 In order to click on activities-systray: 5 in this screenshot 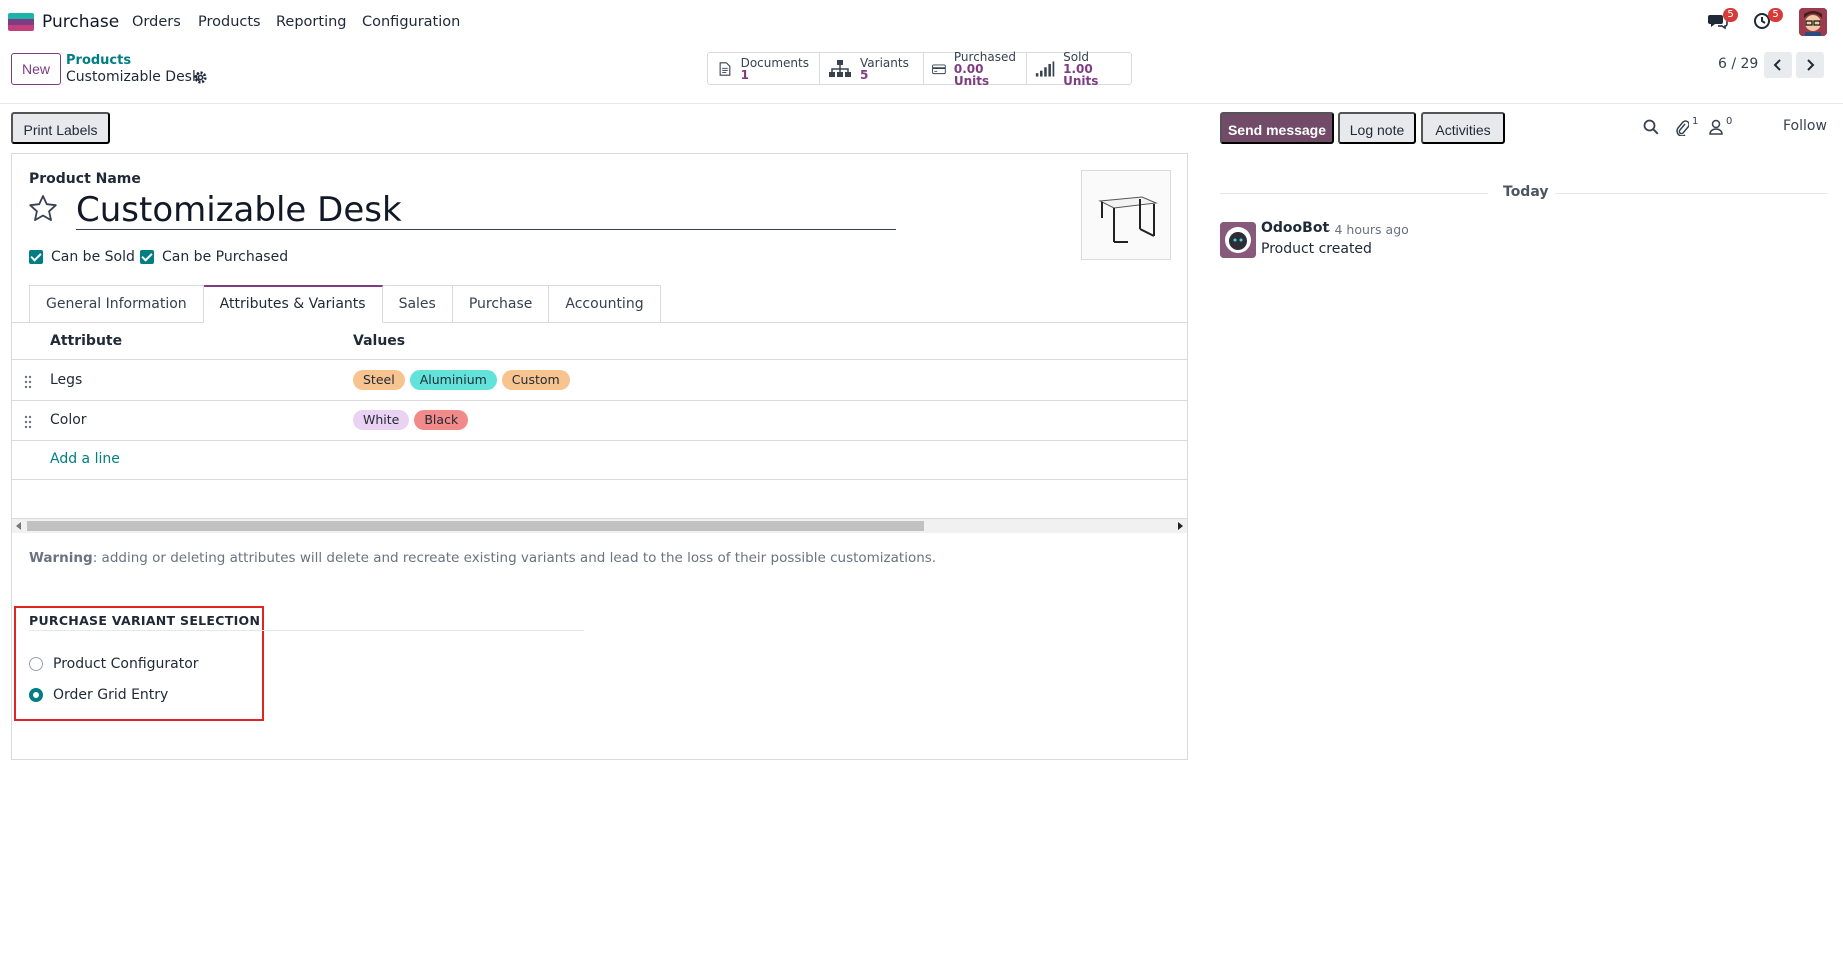, I will do `click(1768, 20)`.